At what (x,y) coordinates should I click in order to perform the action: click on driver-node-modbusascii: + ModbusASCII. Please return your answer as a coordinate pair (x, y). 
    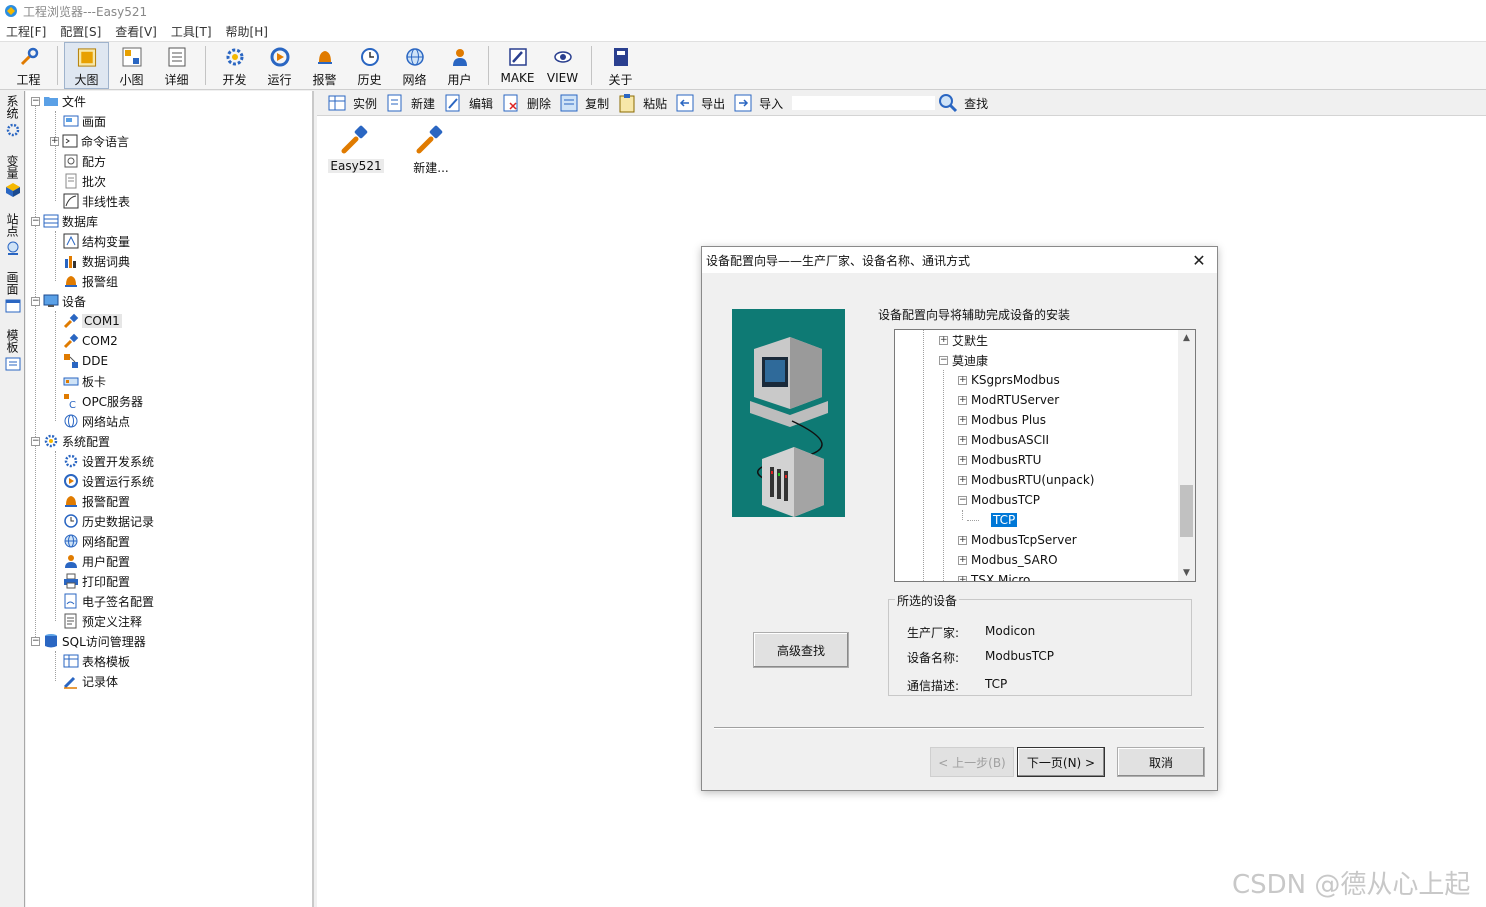
    Looking at the image, I should click on (1003, 440).